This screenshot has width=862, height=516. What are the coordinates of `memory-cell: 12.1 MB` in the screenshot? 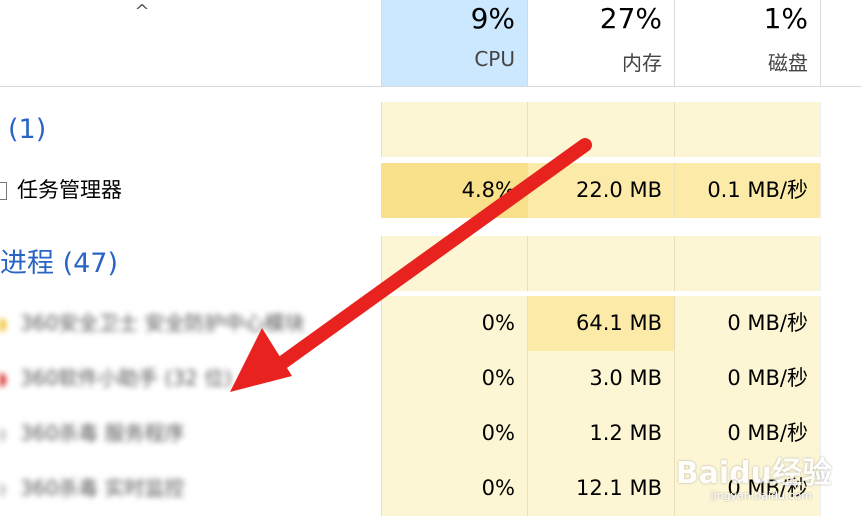 It's located at (600, 488).